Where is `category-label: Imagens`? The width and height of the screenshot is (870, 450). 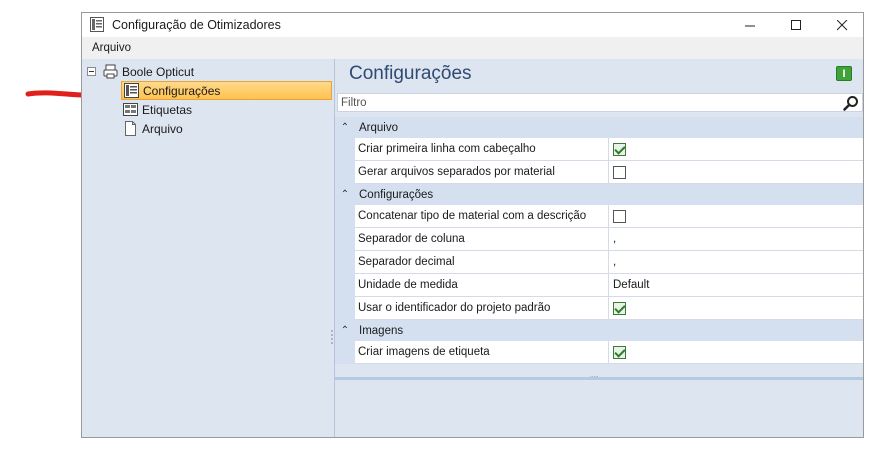
category-label: Imagens is located at coordinates (381, 330).